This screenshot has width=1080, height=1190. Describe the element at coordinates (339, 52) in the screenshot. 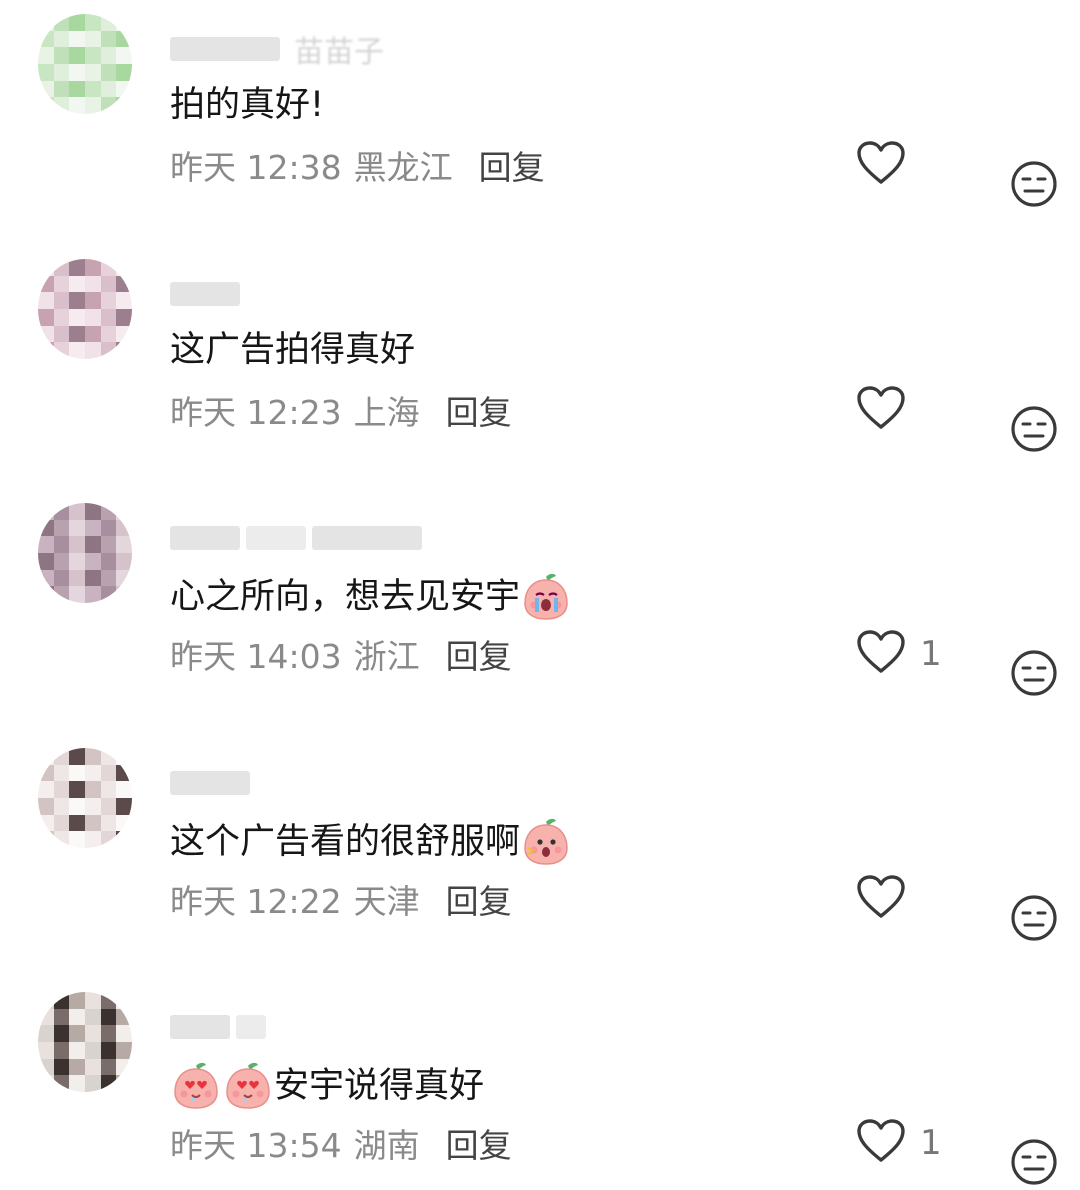

I see `username-partial: 苗苗子` at that location.